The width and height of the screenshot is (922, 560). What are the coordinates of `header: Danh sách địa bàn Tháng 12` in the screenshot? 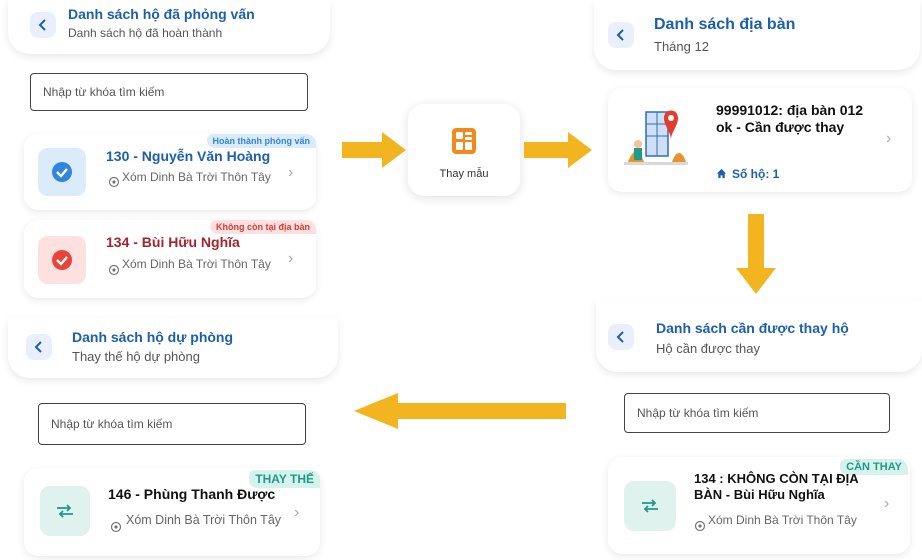 It's located at (757, 35).